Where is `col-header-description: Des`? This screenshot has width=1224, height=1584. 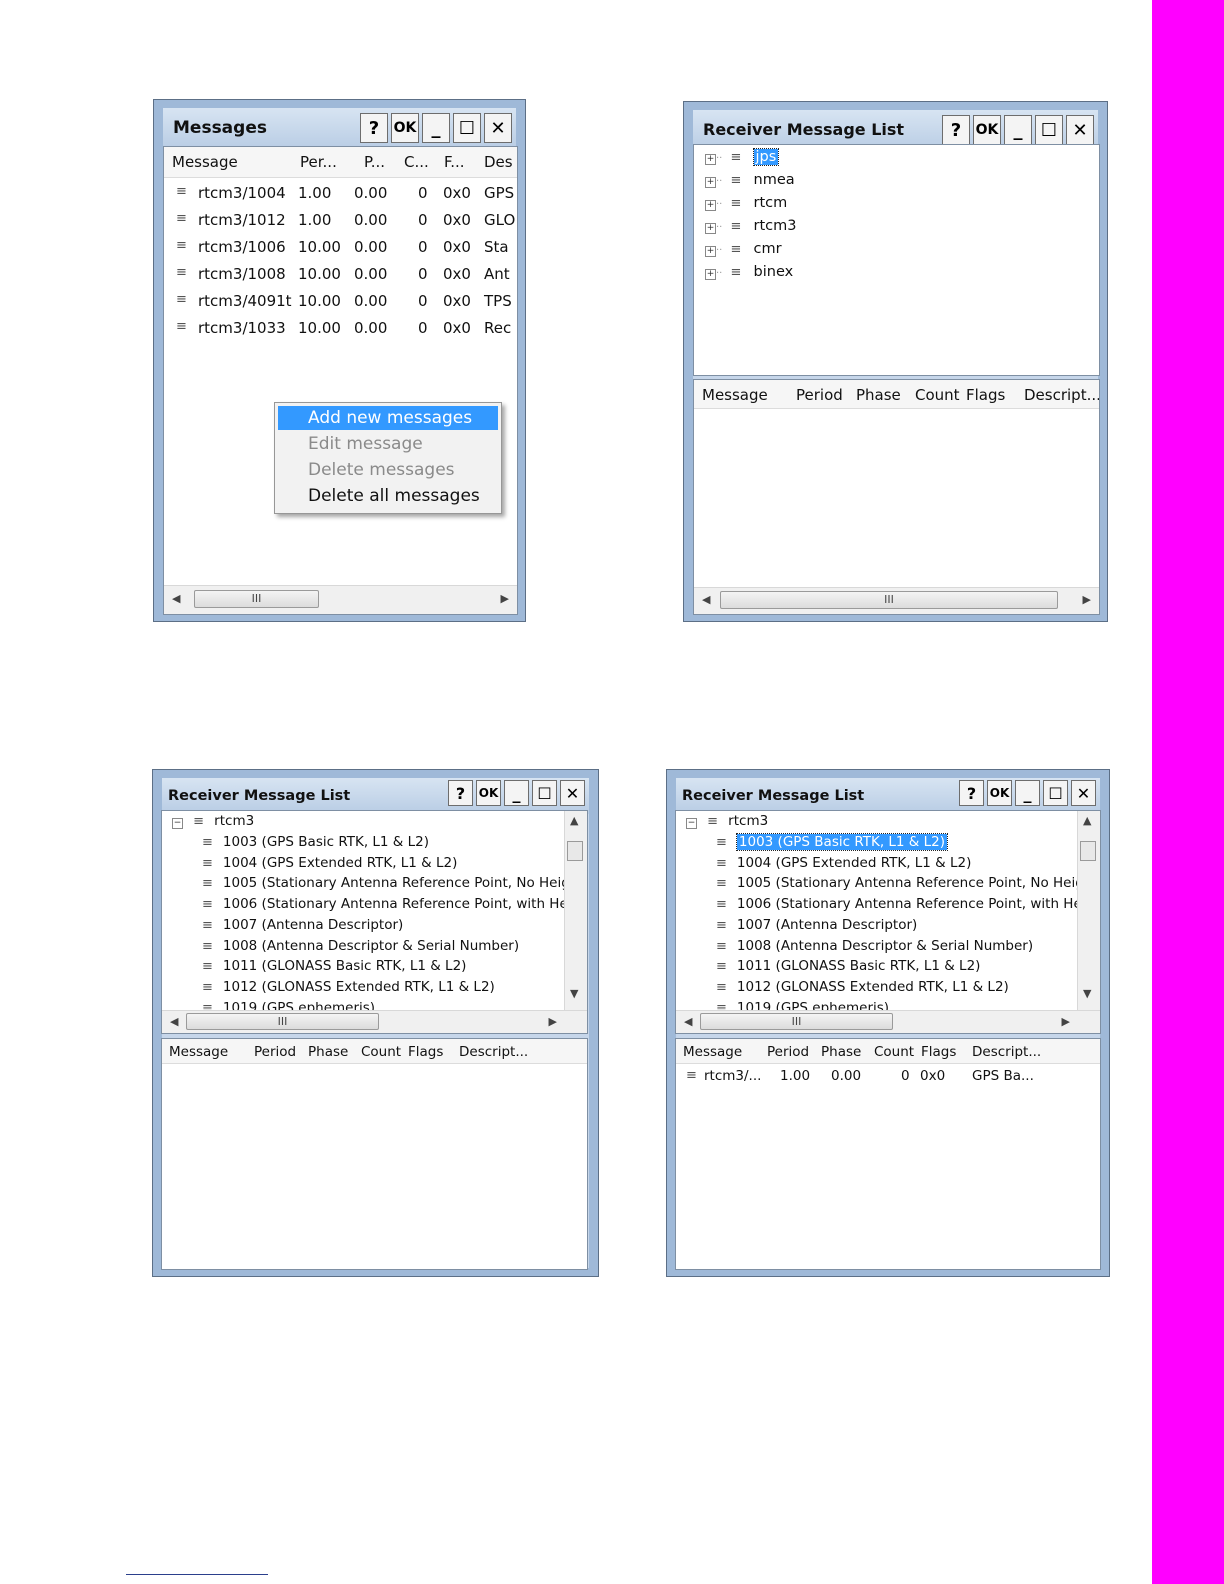 col-header-description: Des is located at coordinates (498, 162).